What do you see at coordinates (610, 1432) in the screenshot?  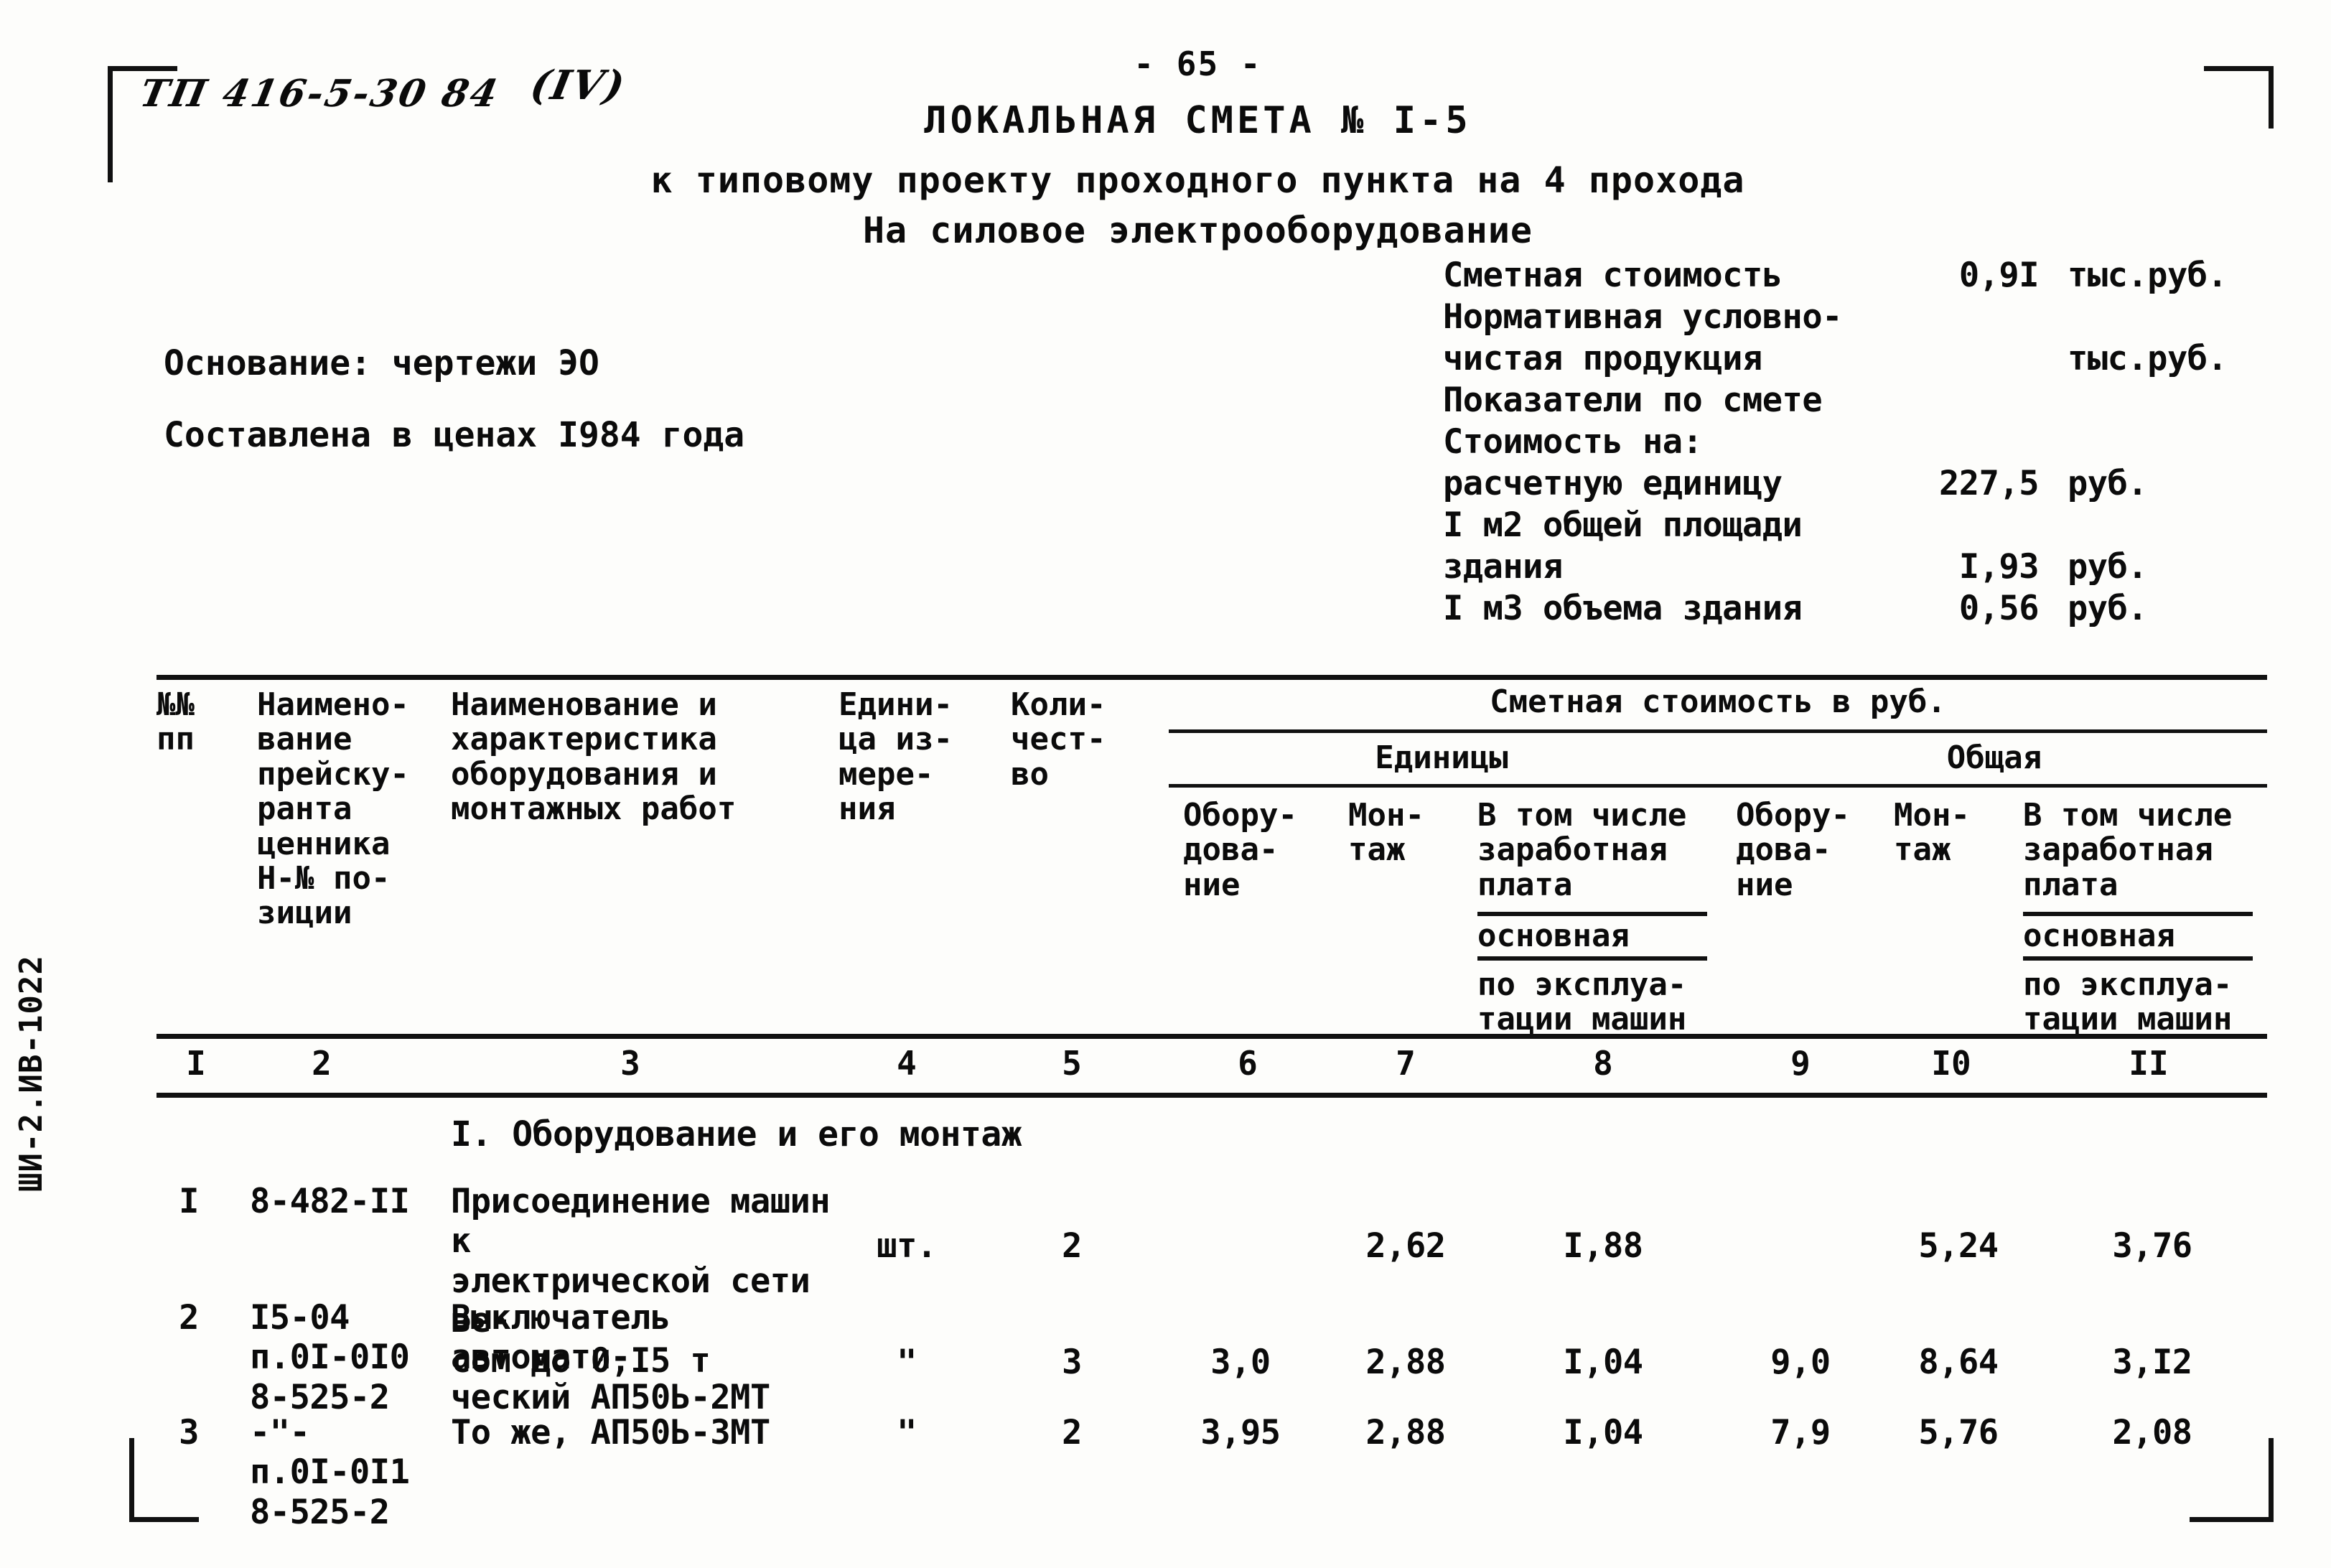 I see `row-3-description: То же, АП50Ь-3МТ` at bounding box center [610, 1432].